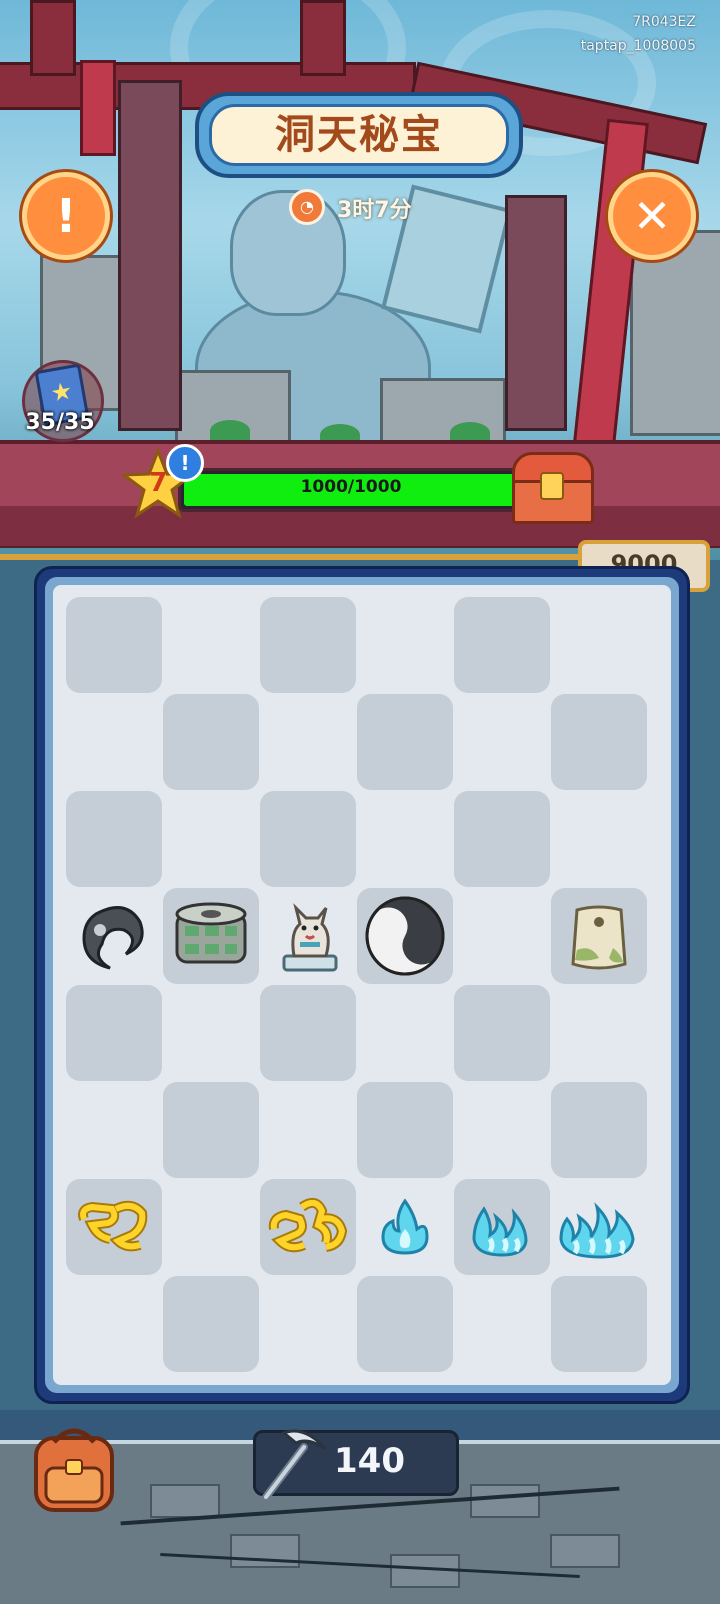 This screenshot has height=1604, width=720. I want to click on chest-lock-icon, so click(552, 486).